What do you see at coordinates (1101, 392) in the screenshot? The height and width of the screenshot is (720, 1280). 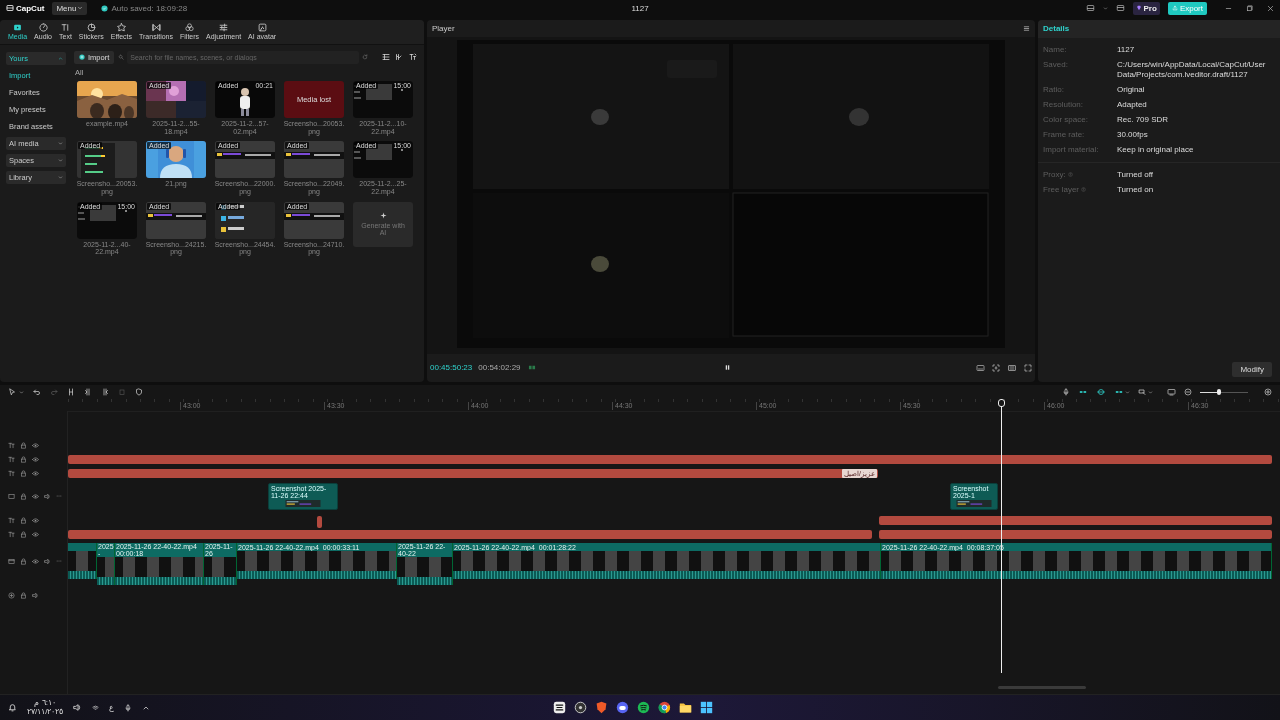 I see `link-icon` at bounding box center [1101, 392].